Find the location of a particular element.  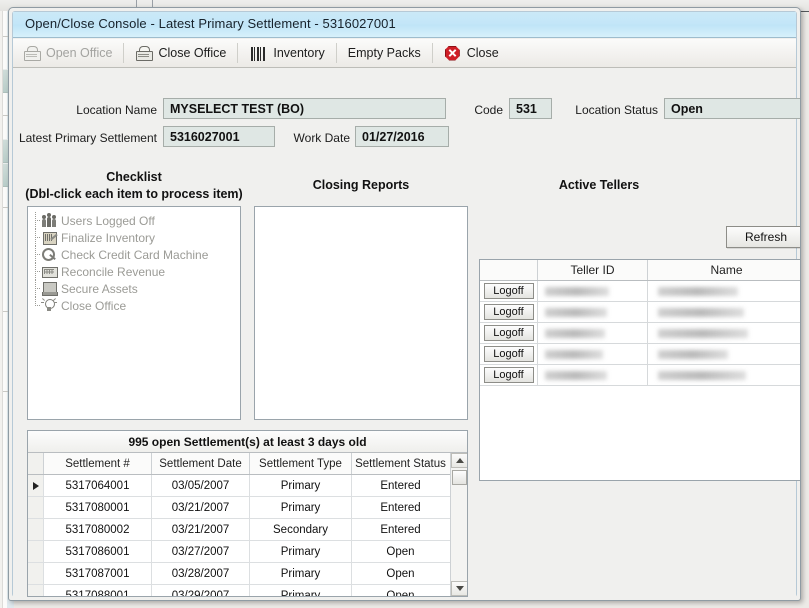

printer-icon is located at coordinates (32, 53).